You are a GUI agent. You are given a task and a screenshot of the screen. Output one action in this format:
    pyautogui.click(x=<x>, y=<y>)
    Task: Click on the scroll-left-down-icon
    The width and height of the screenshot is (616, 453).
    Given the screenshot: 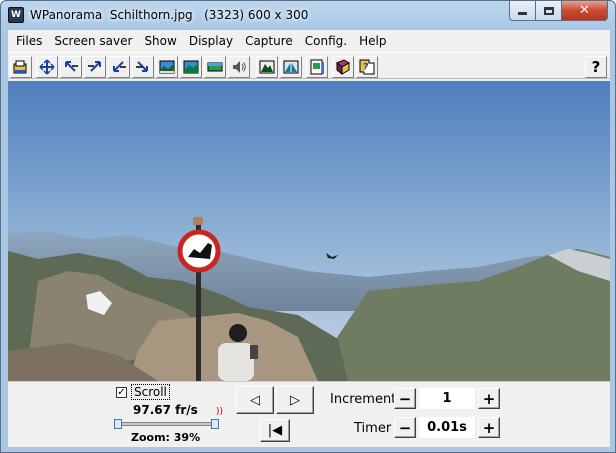 What is the action you would take?
    pyautogui.click(x=119, y=66)
    